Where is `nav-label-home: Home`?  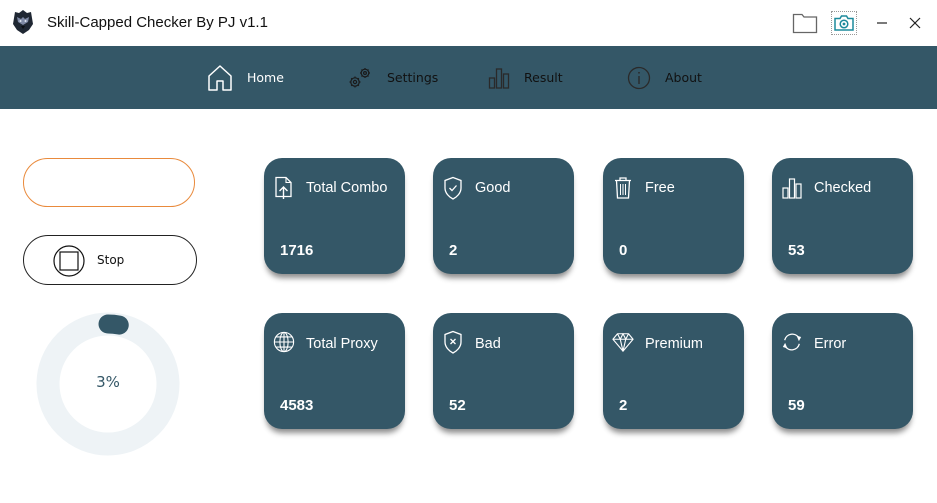
nav-label-home: Home is located at coordinates (265, 77).